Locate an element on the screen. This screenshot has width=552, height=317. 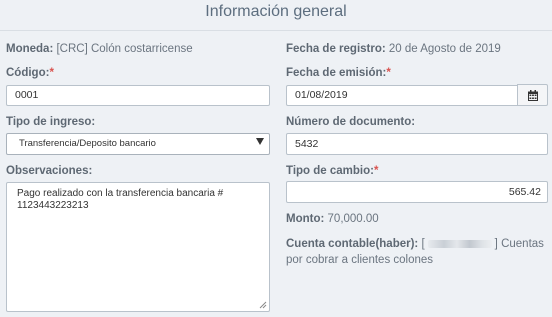
section-title: Información general is located at coordinates (276, 11).